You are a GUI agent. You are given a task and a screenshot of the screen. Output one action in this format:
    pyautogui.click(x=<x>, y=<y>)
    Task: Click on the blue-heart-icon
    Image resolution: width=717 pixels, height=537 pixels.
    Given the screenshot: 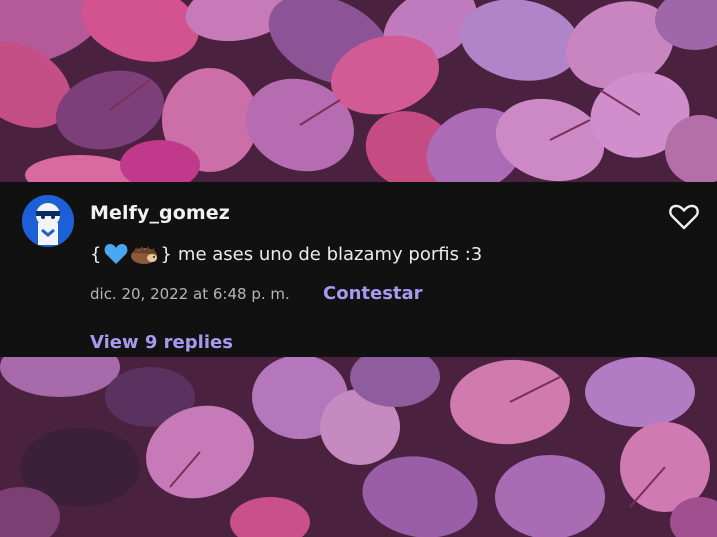 What is the action you would take?
    pyautogui.click(x=116, y=254)
    